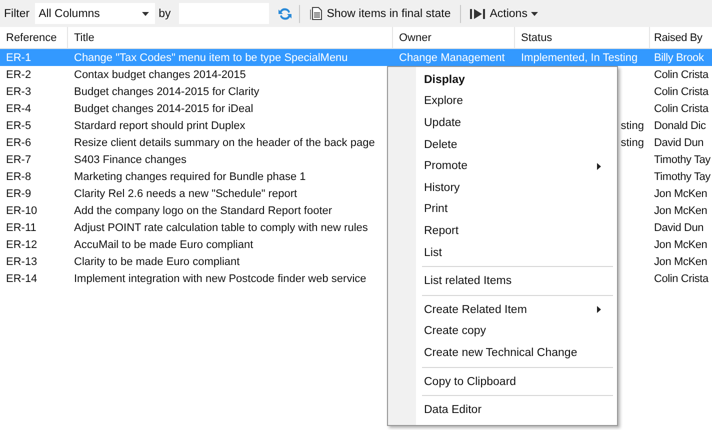  What do you see at coordinates (284, 14) in the screenshot?
I see `refresh-icon` at bounding box center [284, 14].